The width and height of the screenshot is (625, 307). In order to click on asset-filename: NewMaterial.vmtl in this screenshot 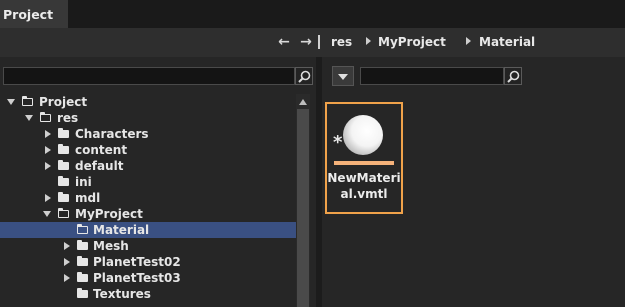, I will do `click(364, 186)`.